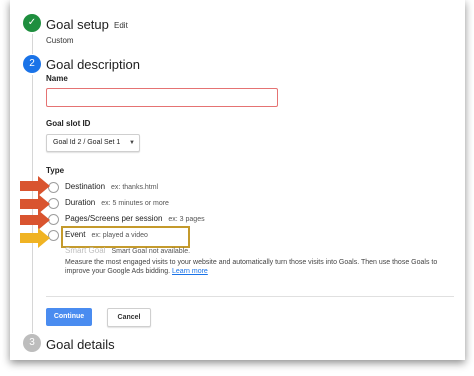 Image resolution: width=474 pixels, height=376 pixels. What do you see at coordinates (129, 317) in the screenshot?
I see `cancel-button: Cancel` at bounding box center [129, 317].